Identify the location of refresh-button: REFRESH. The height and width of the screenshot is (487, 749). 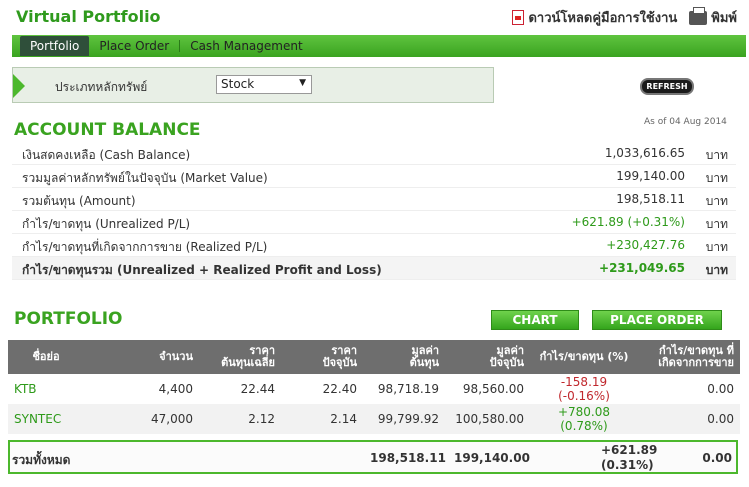
(667, 86).